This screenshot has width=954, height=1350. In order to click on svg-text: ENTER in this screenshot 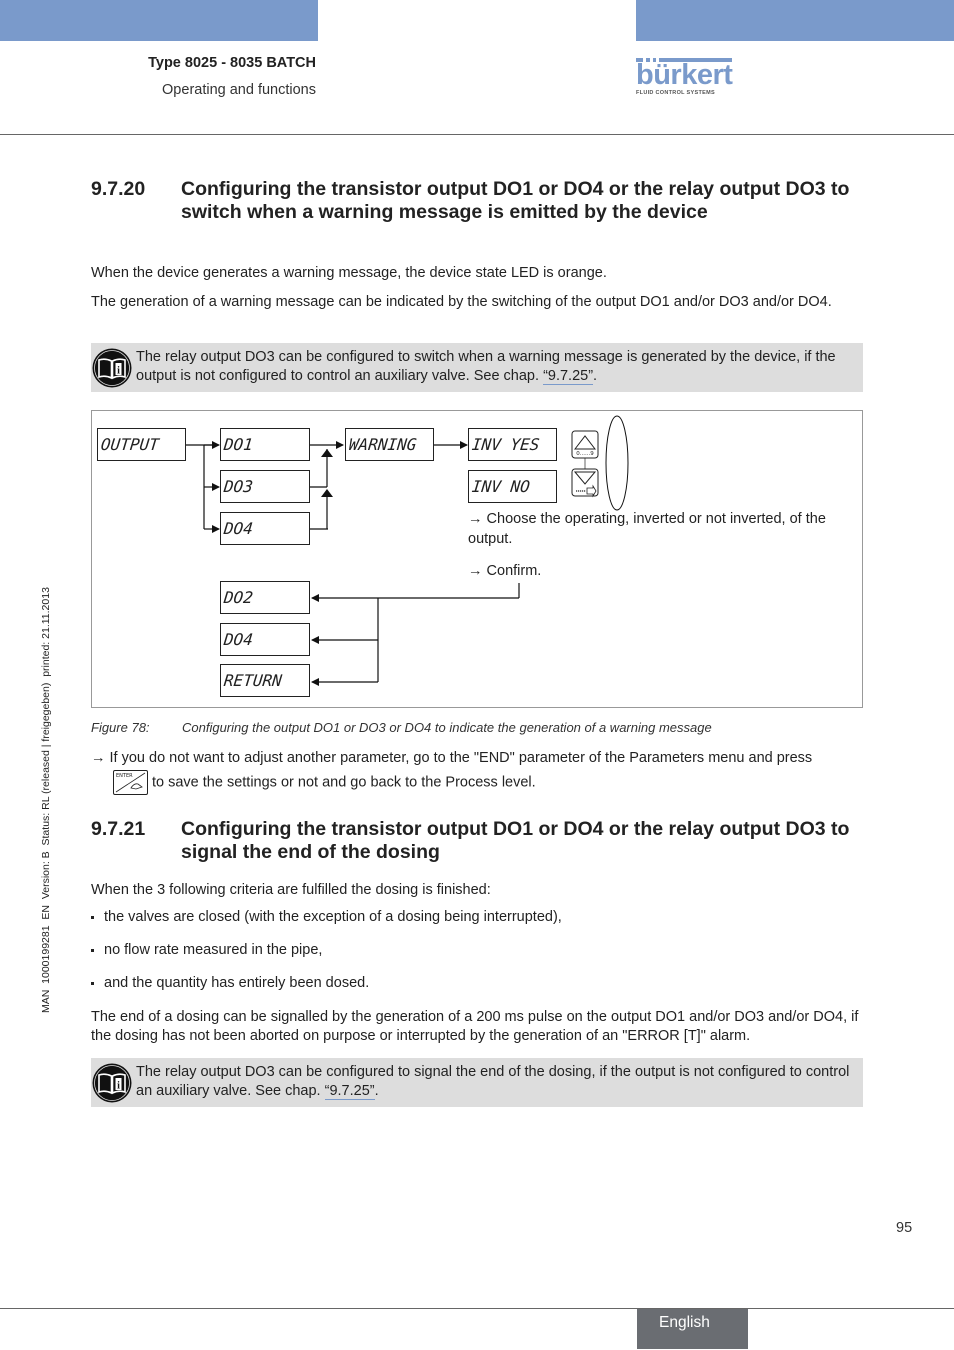, I will do `click(124, 776)`.